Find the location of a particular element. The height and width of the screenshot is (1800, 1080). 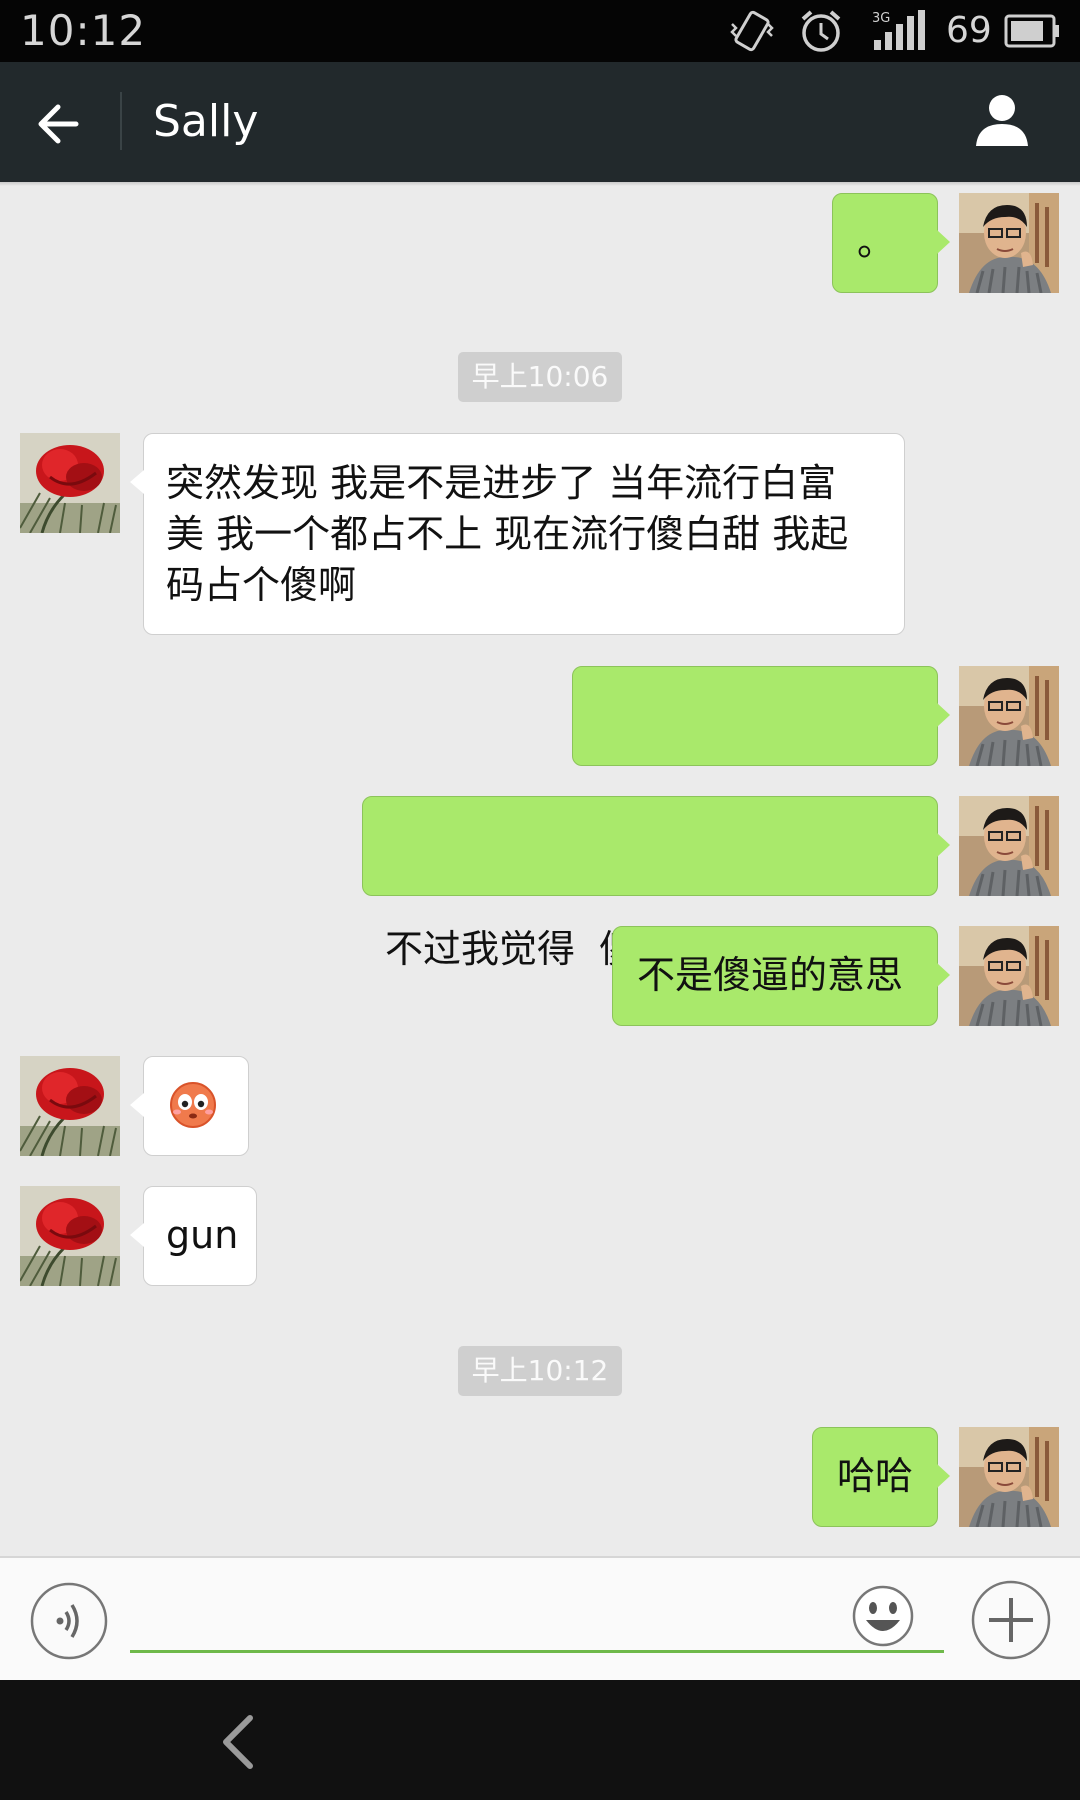

voice-icon is located at coordinates (69, 1621).